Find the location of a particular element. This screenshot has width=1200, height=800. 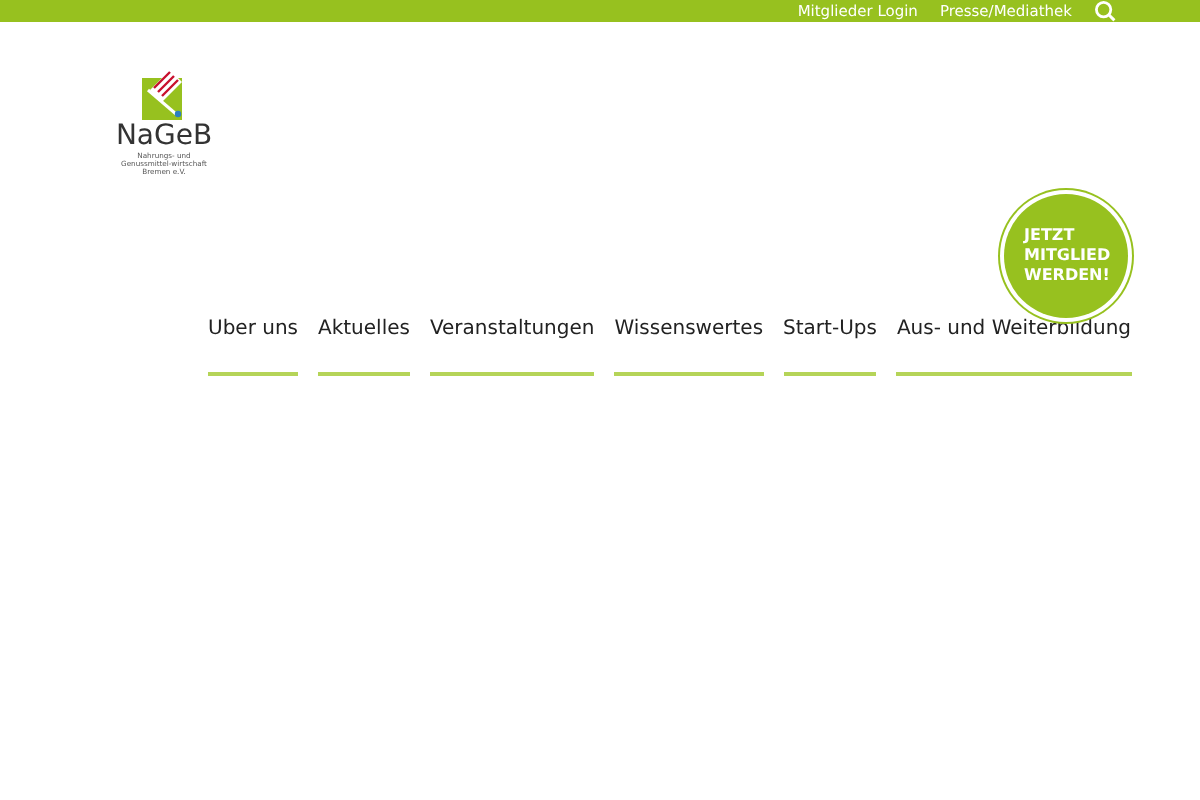

badge-text: WERDEN! is located at coordinates (1068, 276).